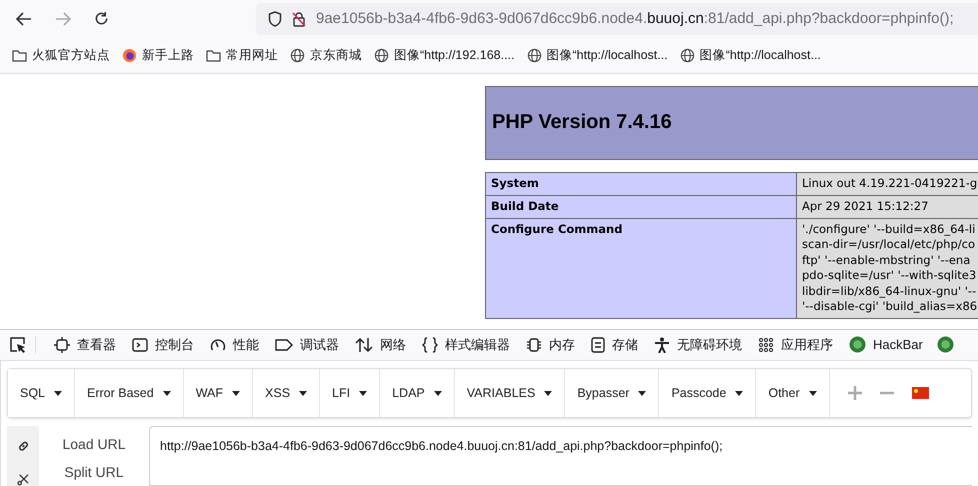  Describe the element at coordinates (275, 18) in the screenshot. I see `shield-icon` at that location.